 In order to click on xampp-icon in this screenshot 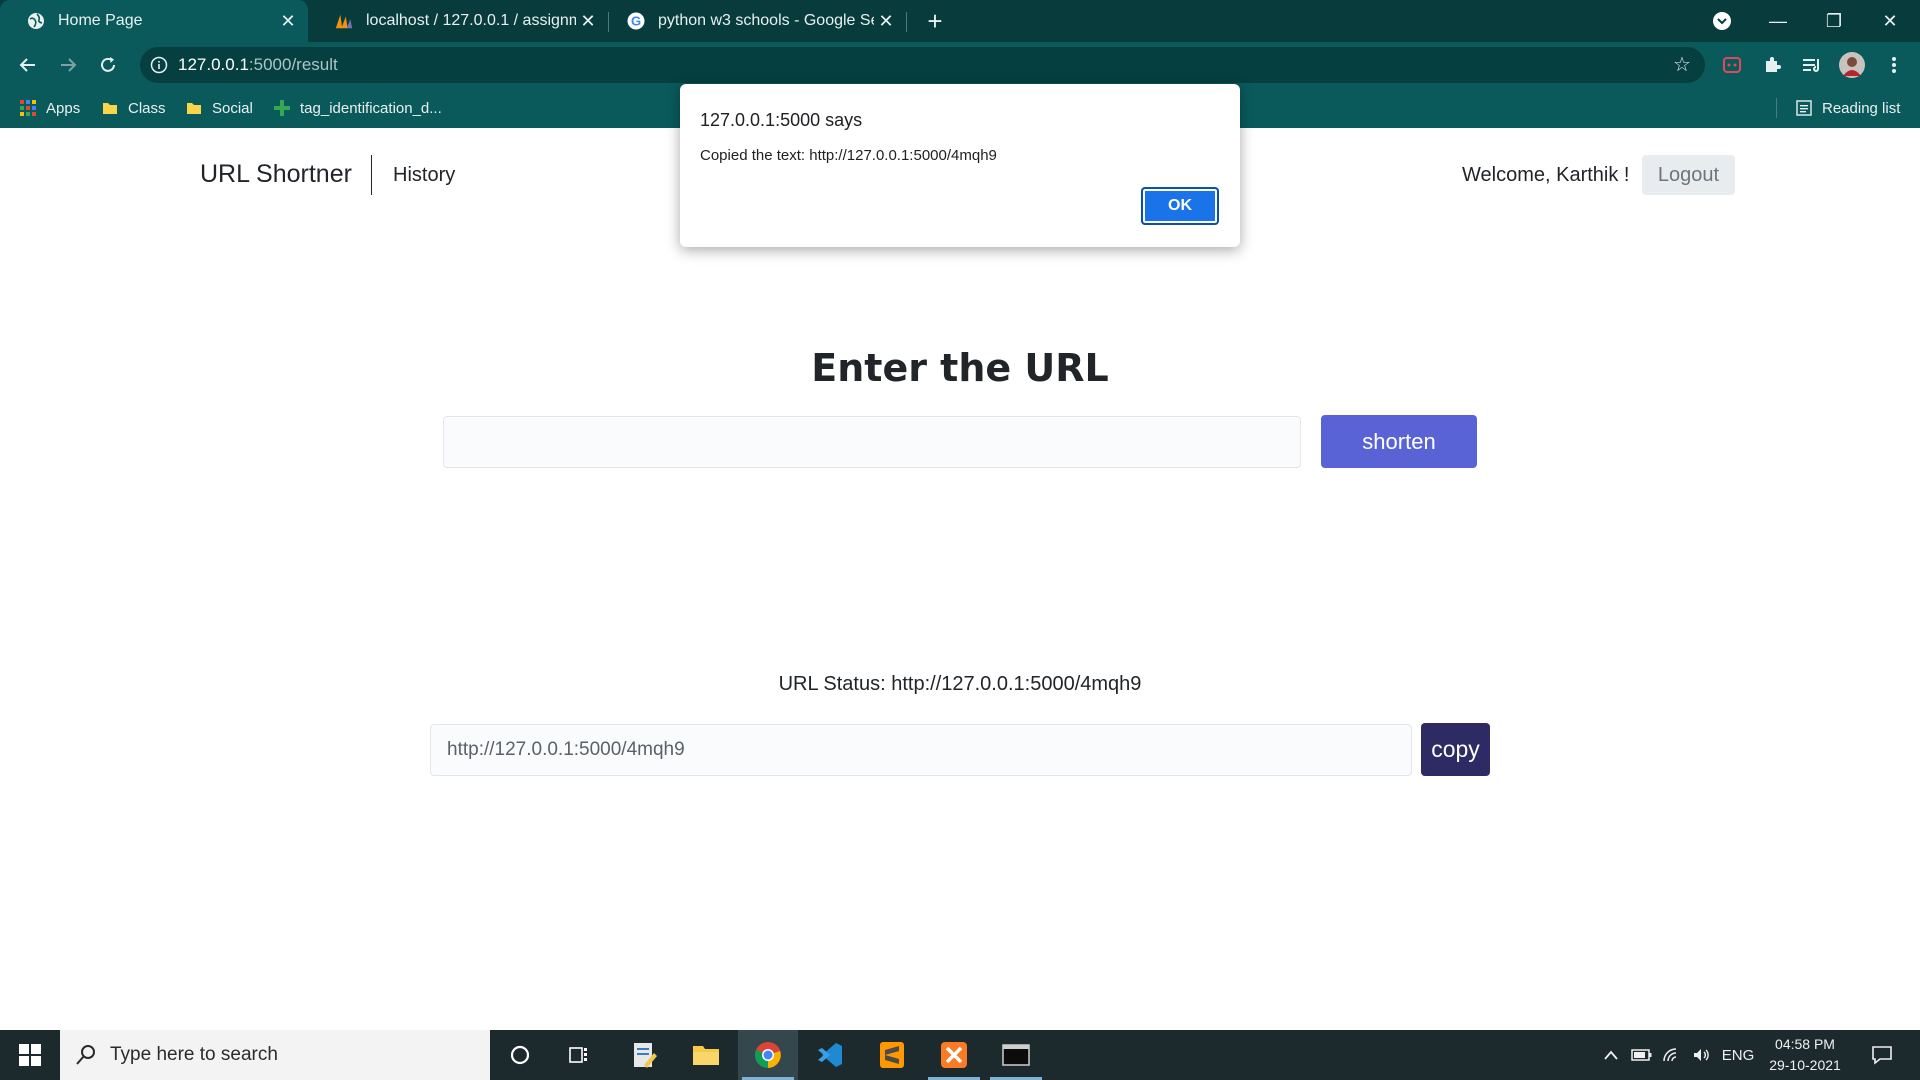, I will do `click(954, 1055)`.